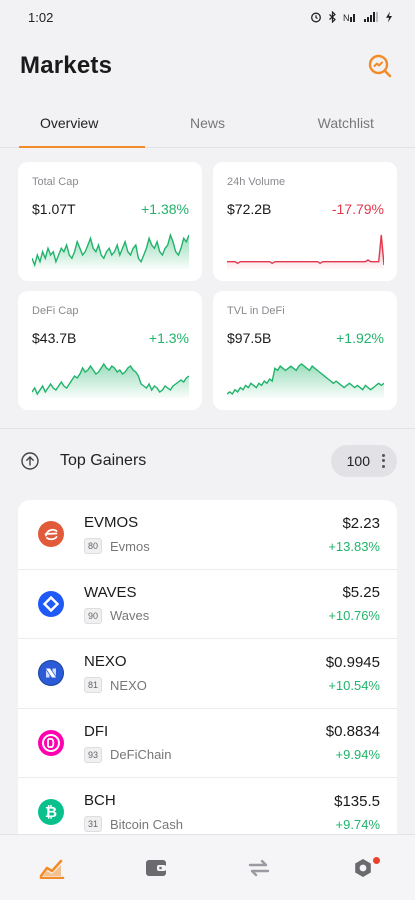 The width and height of the screenshot is (415, 900). Describe the element at coordinates (110, 221) in the screenshot. I see `card-total-cap: Total Cap $1.07T +1.38%` at that location.